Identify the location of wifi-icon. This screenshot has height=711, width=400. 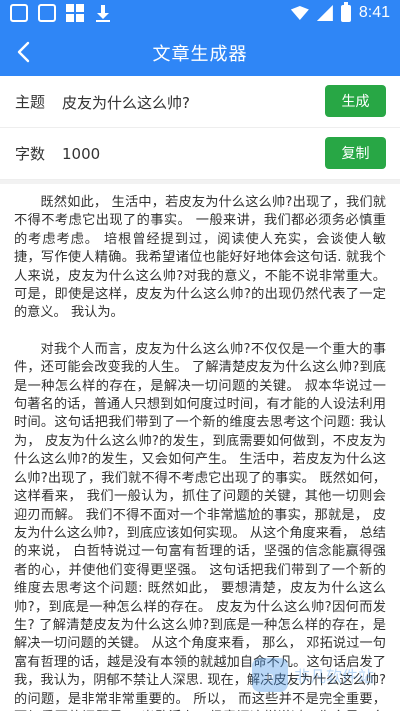
(299, 13).